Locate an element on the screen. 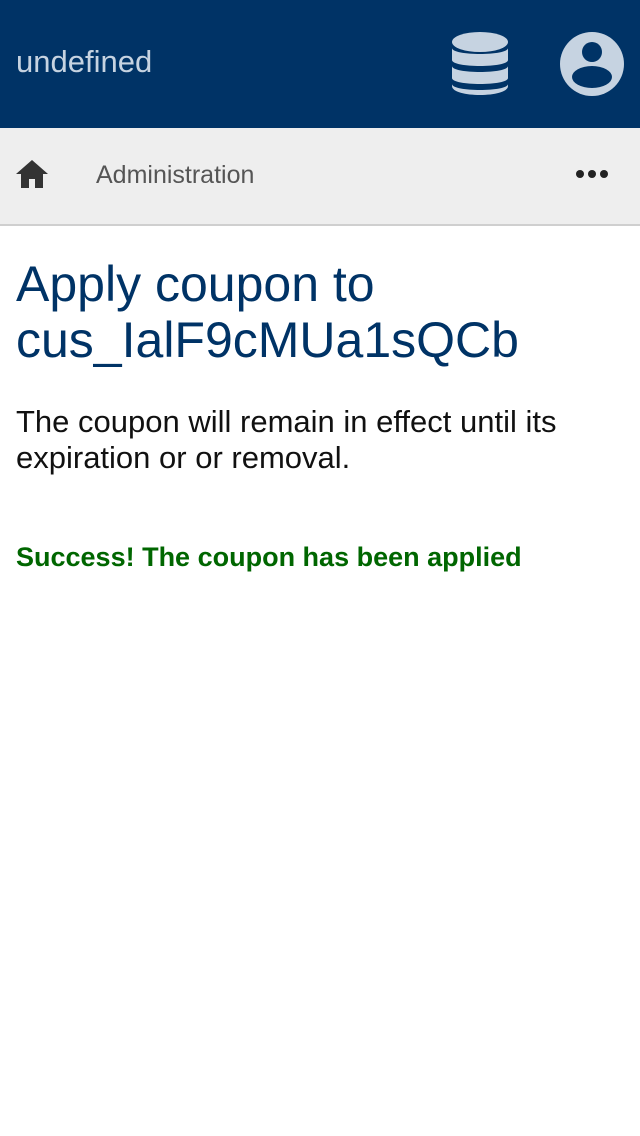  account-circle-icon is located at coordinates (592, 64).